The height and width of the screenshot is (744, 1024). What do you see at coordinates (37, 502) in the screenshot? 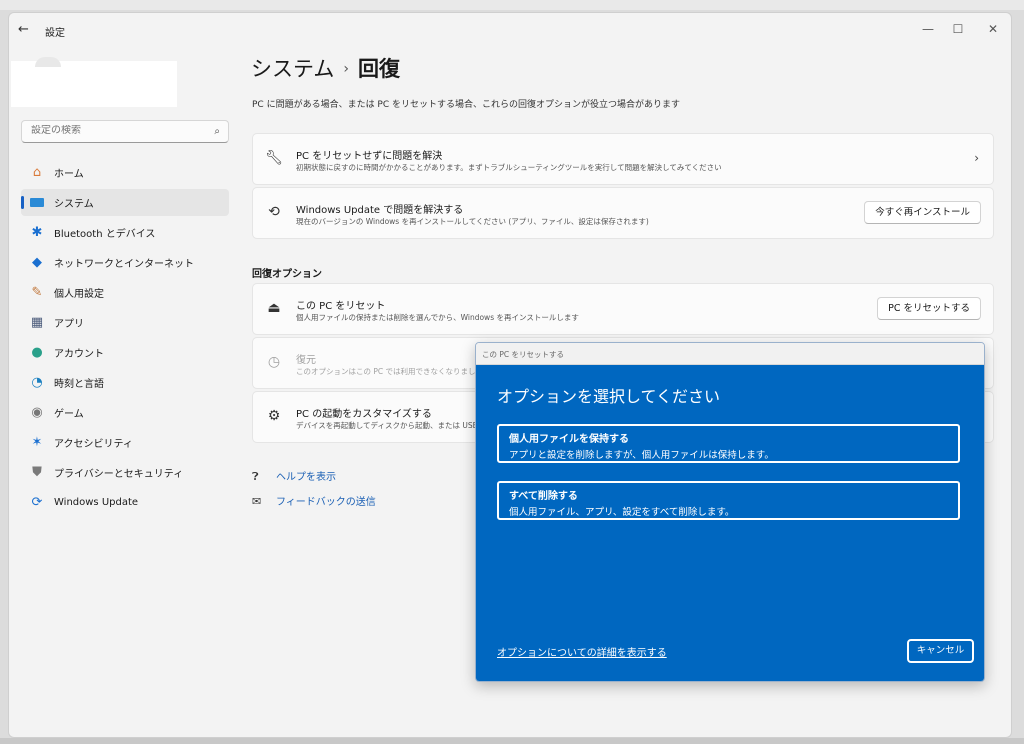
I see `windows-update-icon: ⟳` at bounding box center [37, 502].